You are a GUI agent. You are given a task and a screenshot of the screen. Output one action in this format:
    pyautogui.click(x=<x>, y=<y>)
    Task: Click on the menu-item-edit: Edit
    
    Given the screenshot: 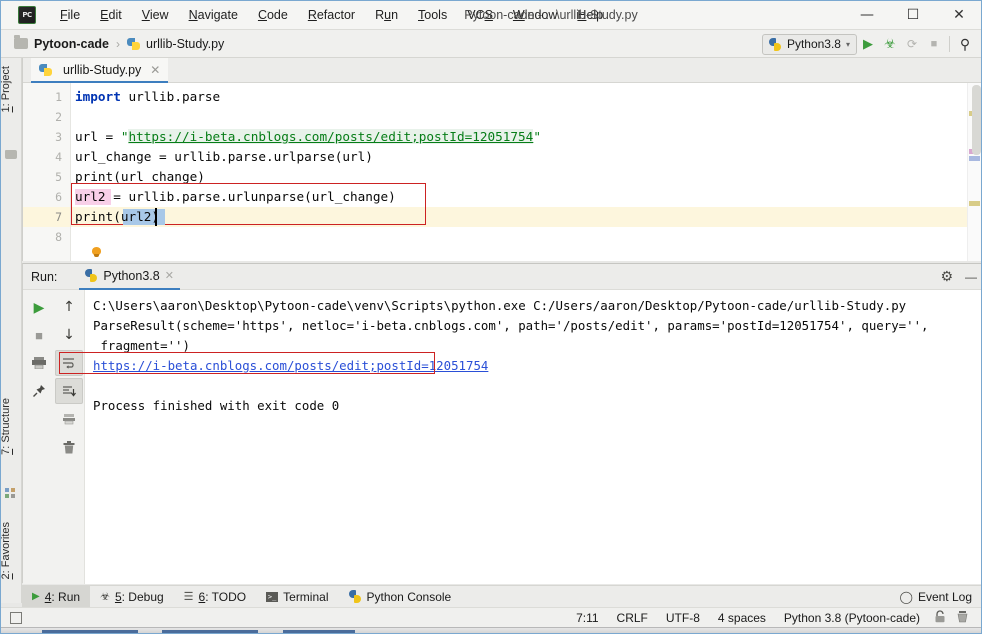 What is the action you would take?
    pyautogui.click(x=111, y=15)
    